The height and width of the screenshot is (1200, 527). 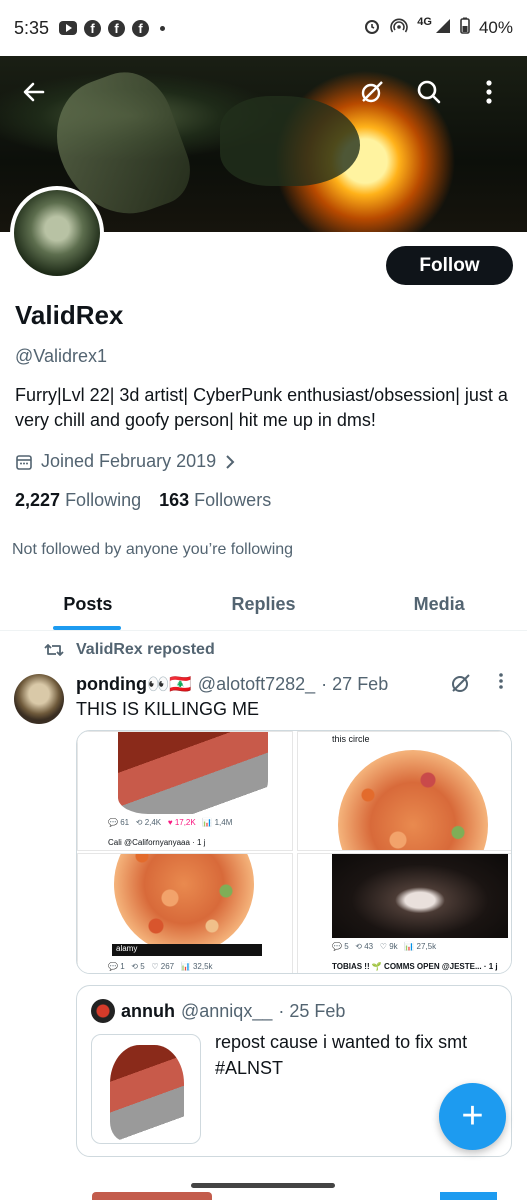 What do you see at coordinates (472, 1116) in the screenshot?
I see `compose-button: +` at bounding box center [472, 1116].